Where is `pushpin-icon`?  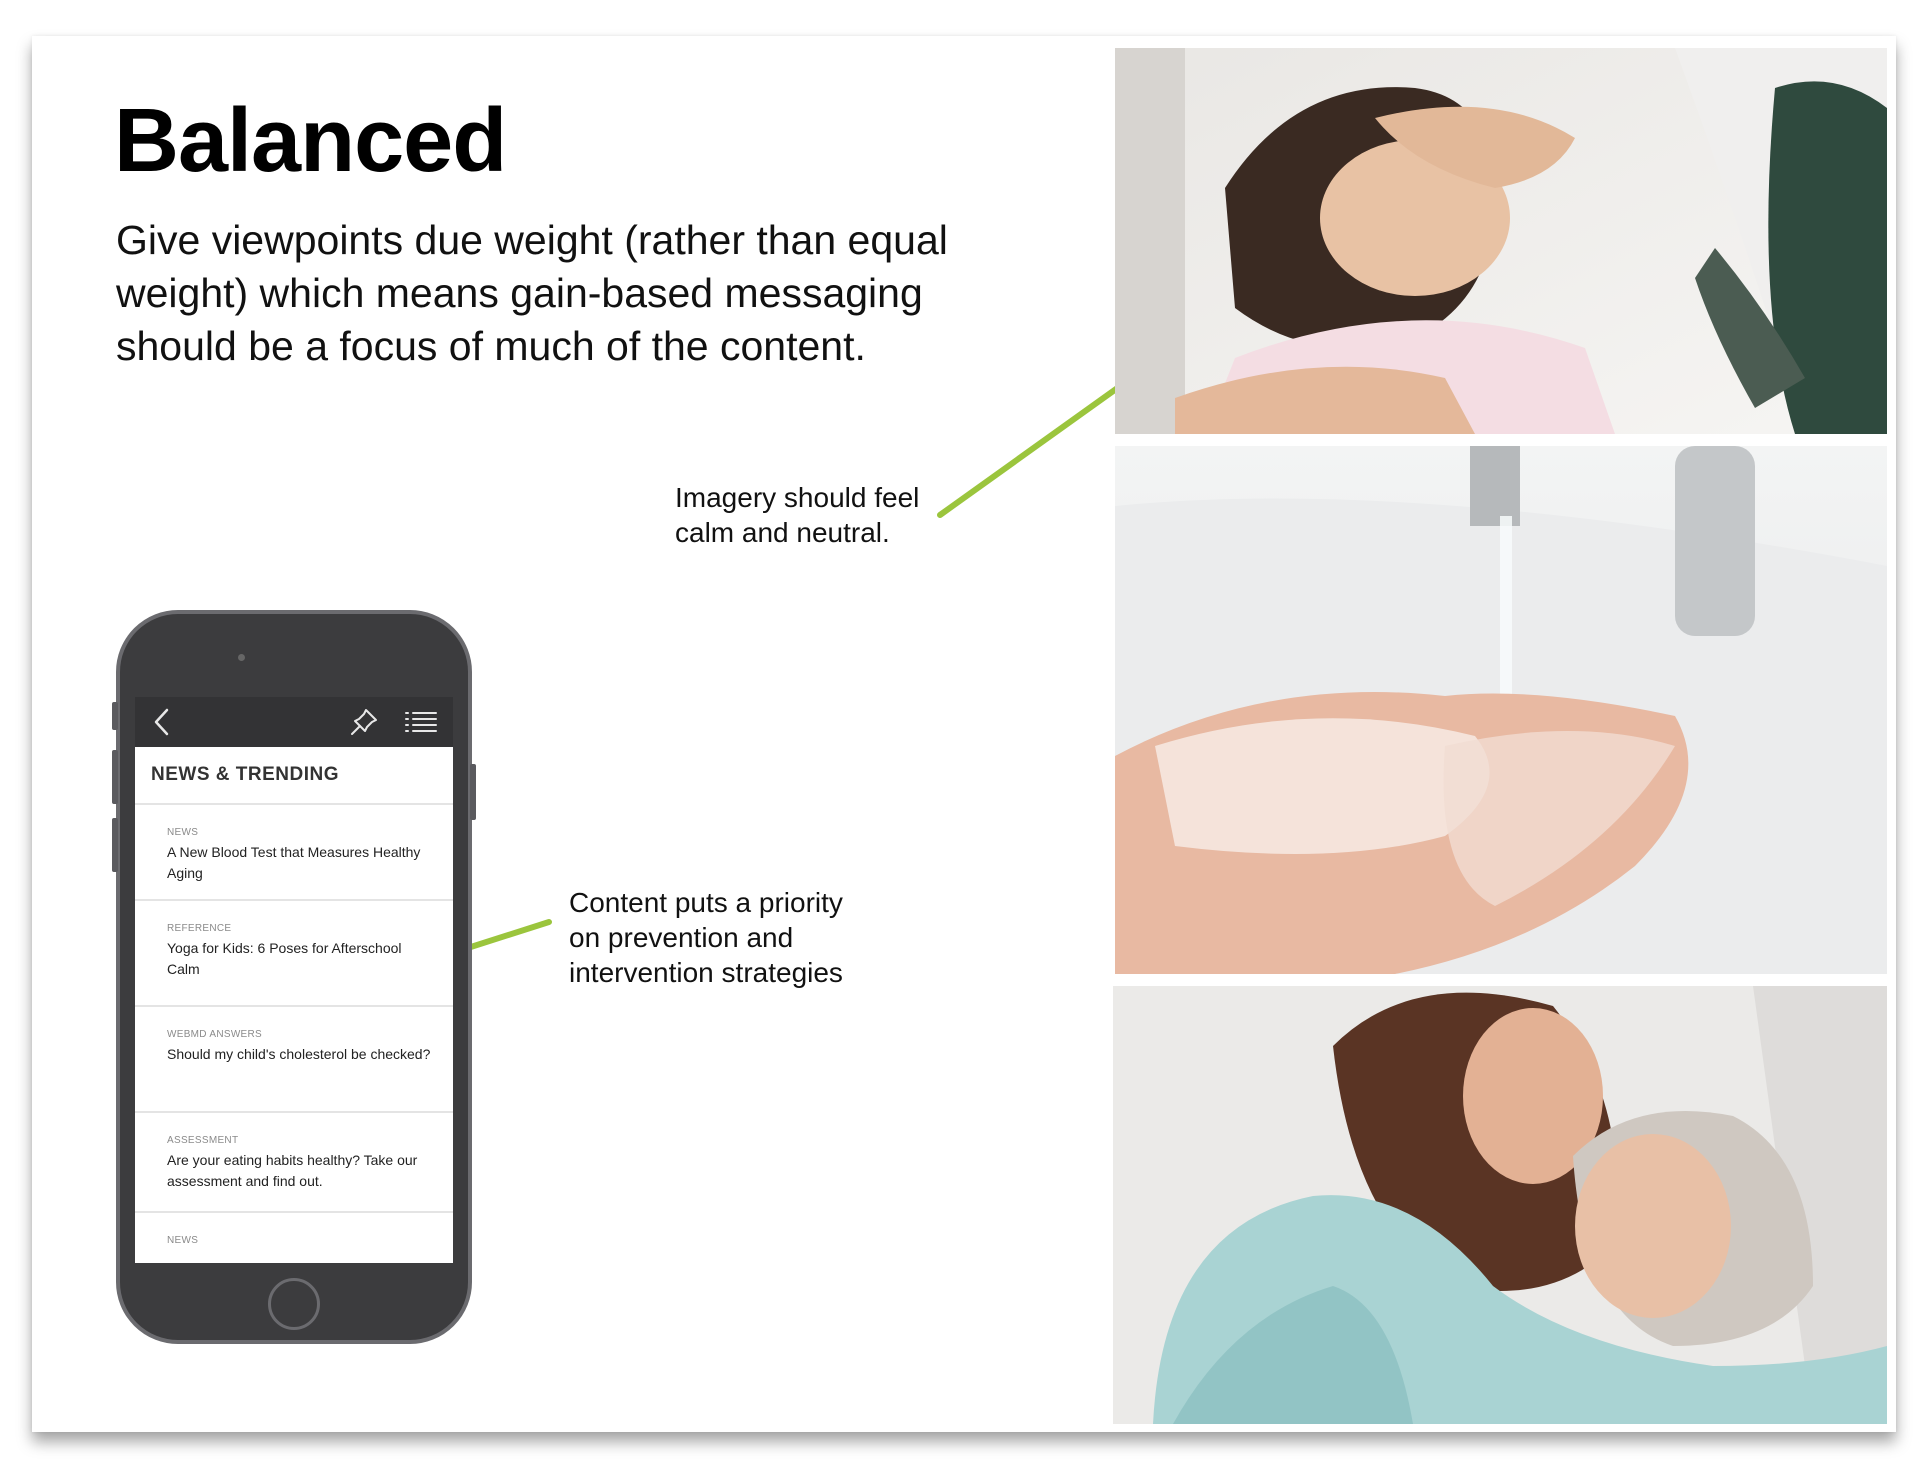 pushpin-icon is located at coordinates (364, 722).